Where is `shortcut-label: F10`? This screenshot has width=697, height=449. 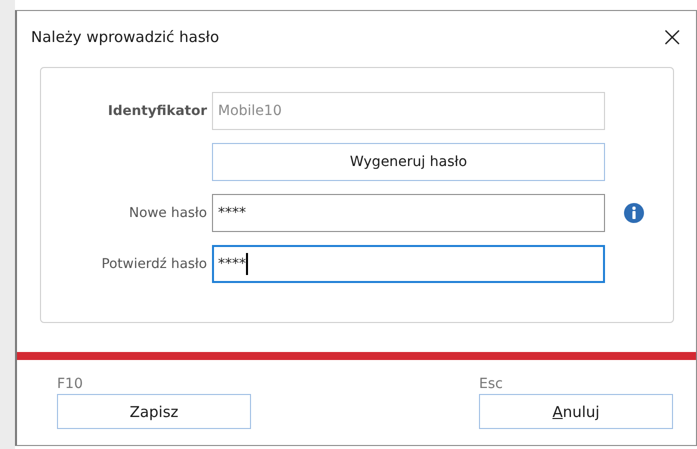 shortcut-label: F10 is located at coordinates (70, 384).